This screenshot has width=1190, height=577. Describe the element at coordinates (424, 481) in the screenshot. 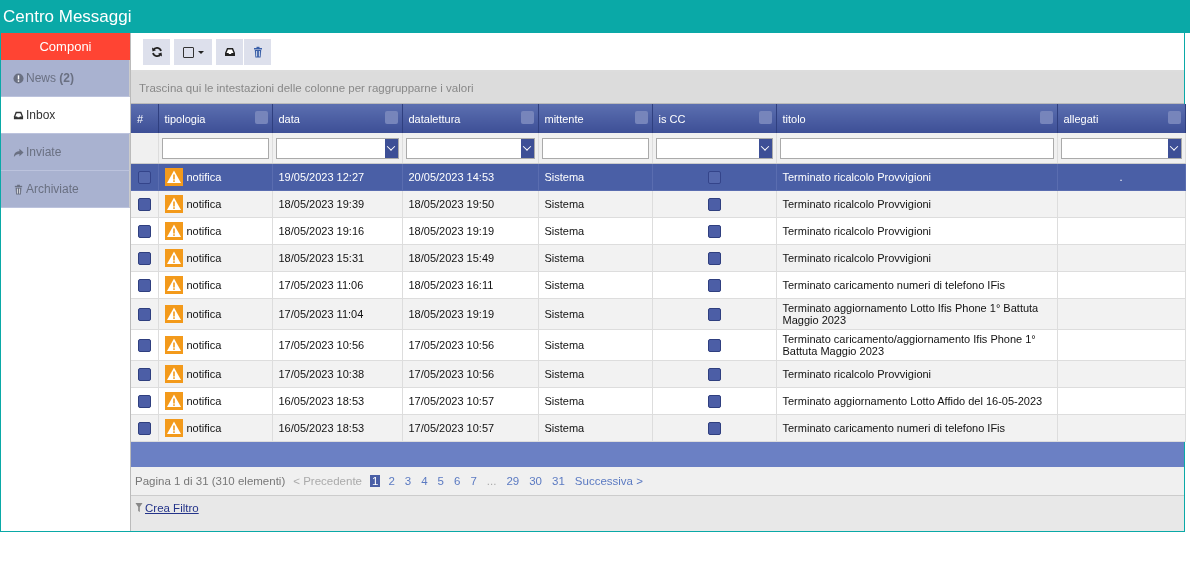

I see `page-link: 4` at that location.